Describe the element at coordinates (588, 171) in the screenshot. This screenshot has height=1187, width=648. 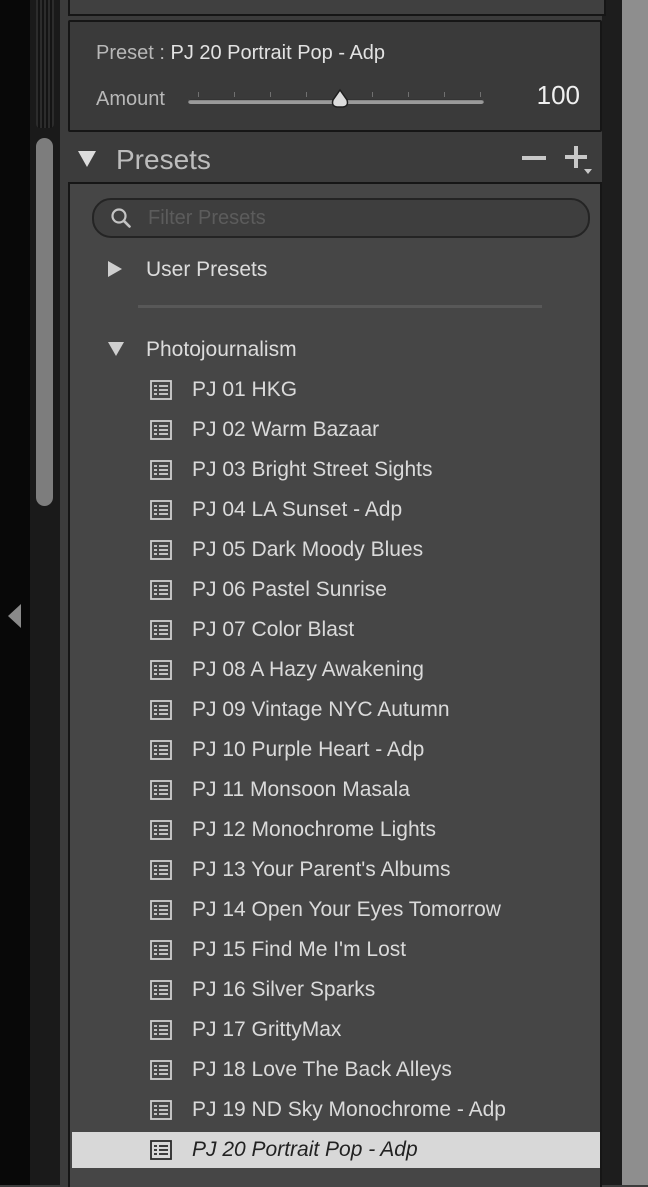
I see `dropdown-caret-icon` at that location.